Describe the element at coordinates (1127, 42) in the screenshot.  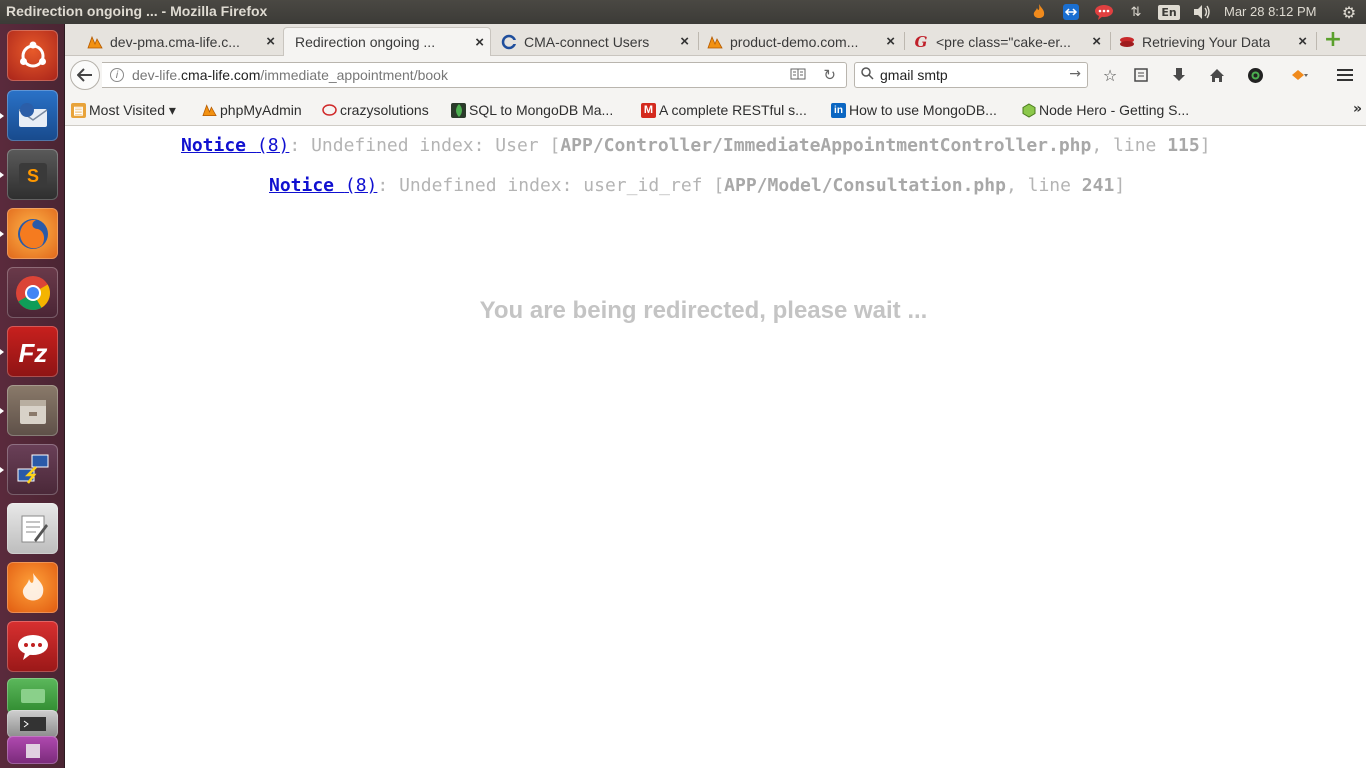
I see `stack-layers-icon` at that location.